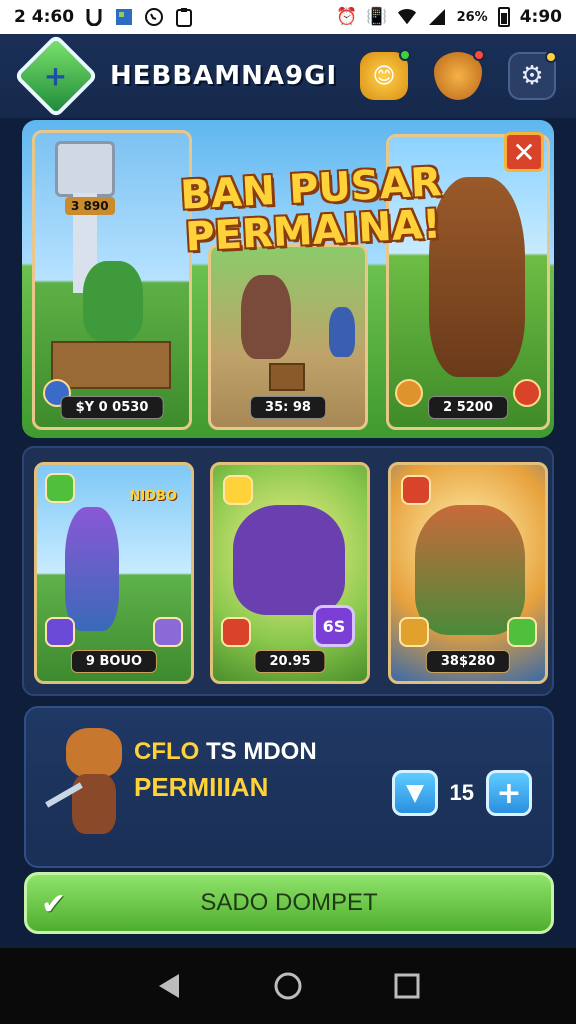 This screenshot has width=576, height=1024. I want to click on status-left: 2 4:60, so click(104, 17).